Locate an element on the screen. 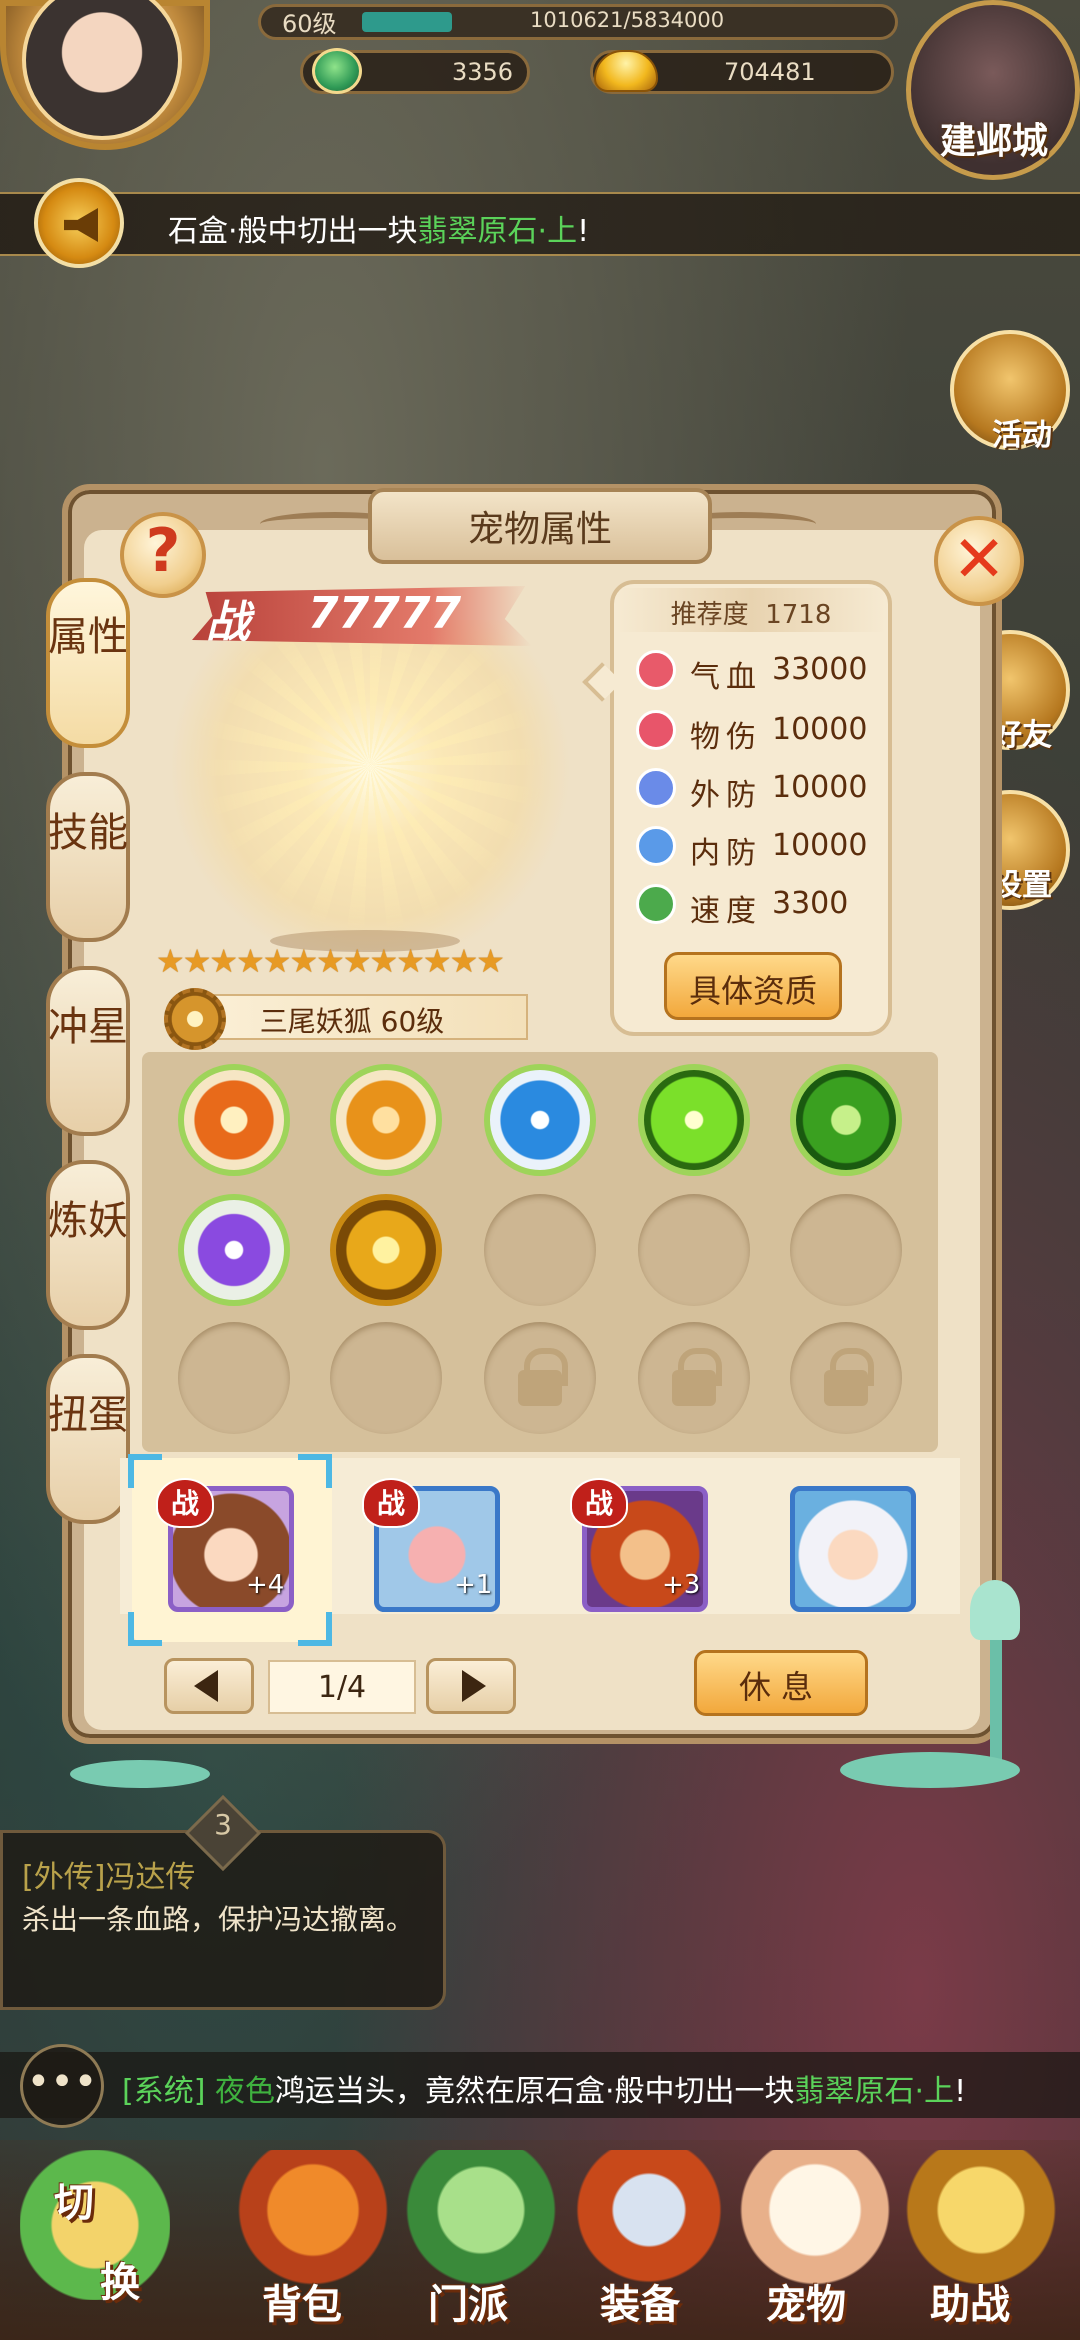  shell-icon is located at coordinates (846, 1120).